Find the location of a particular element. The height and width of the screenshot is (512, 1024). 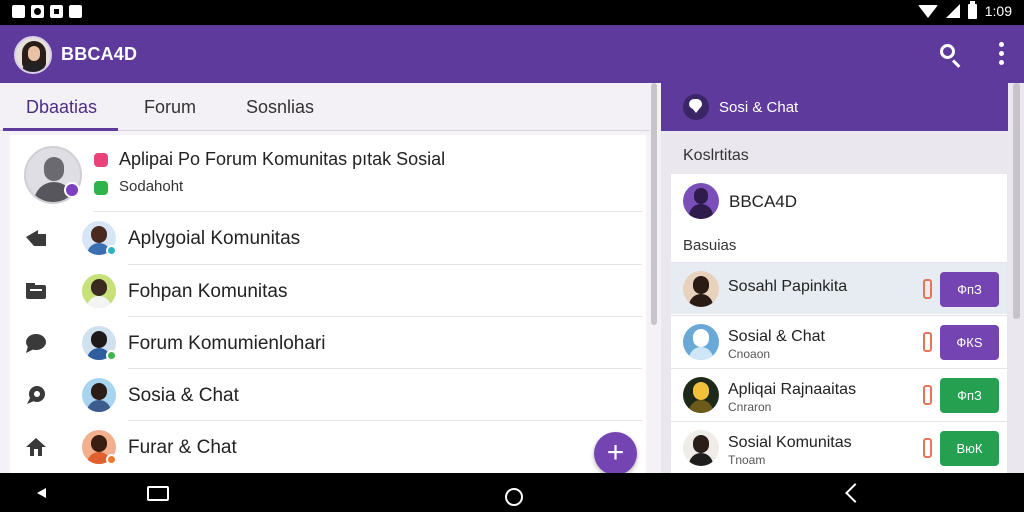

battery-icon is located at coordinates (972, 9).